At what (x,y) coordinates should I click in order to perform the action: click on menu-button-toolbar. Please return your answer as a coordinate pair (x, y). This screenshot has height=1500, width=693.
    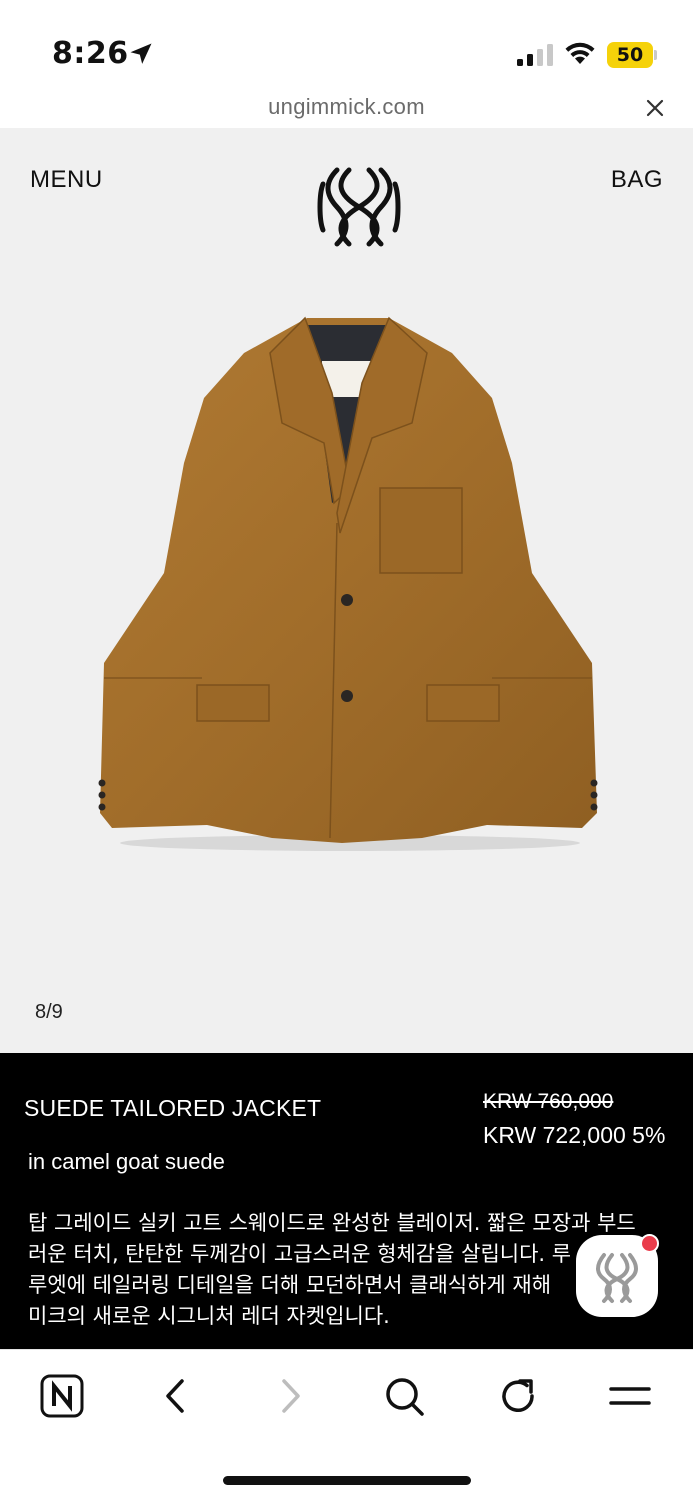
    Looking at the image, I should click on (630, 1396).